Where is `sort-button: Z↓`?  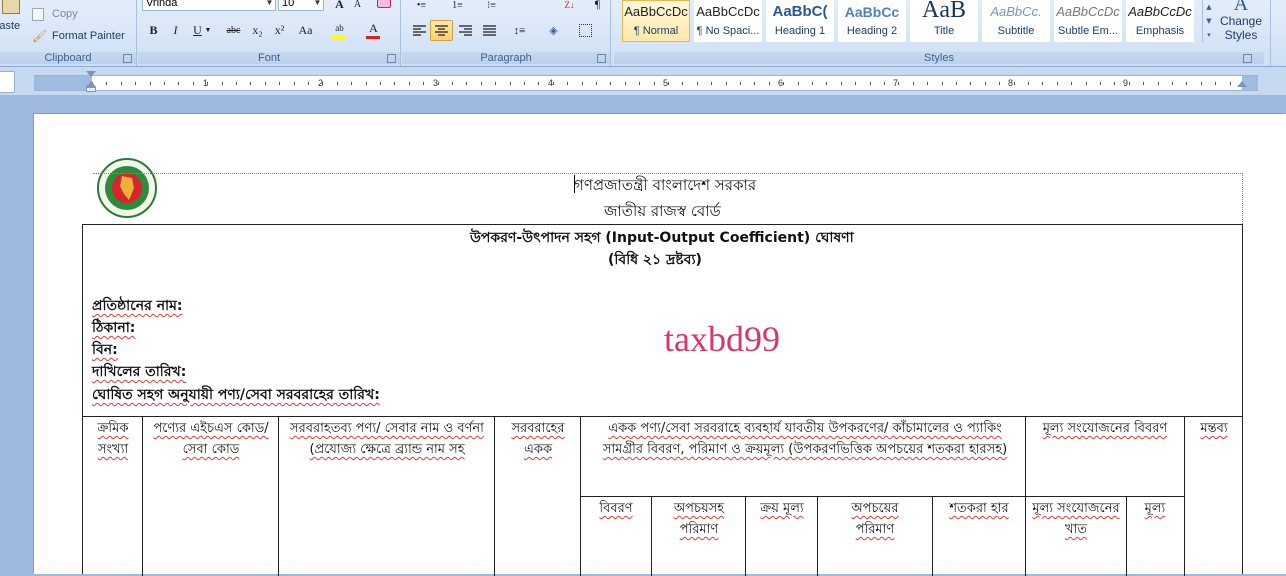 sort-button: Z↓ is located at coordinates (569, 7).